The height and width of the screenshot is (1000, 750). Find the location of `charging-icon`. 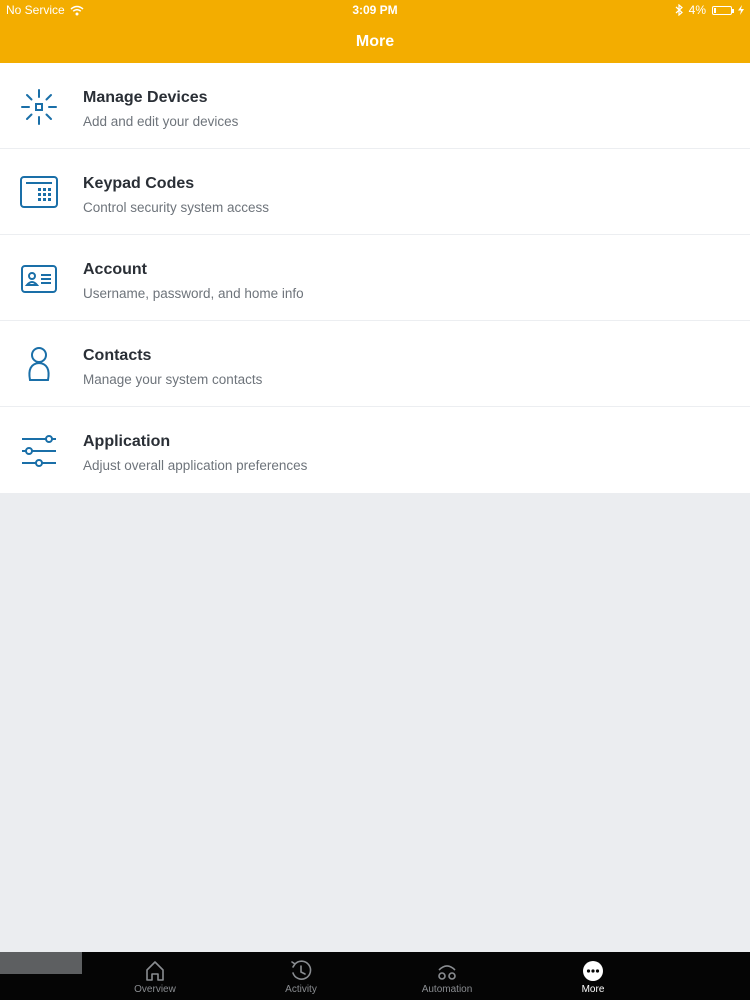

charging-icon is located at coordinates (741, 10).